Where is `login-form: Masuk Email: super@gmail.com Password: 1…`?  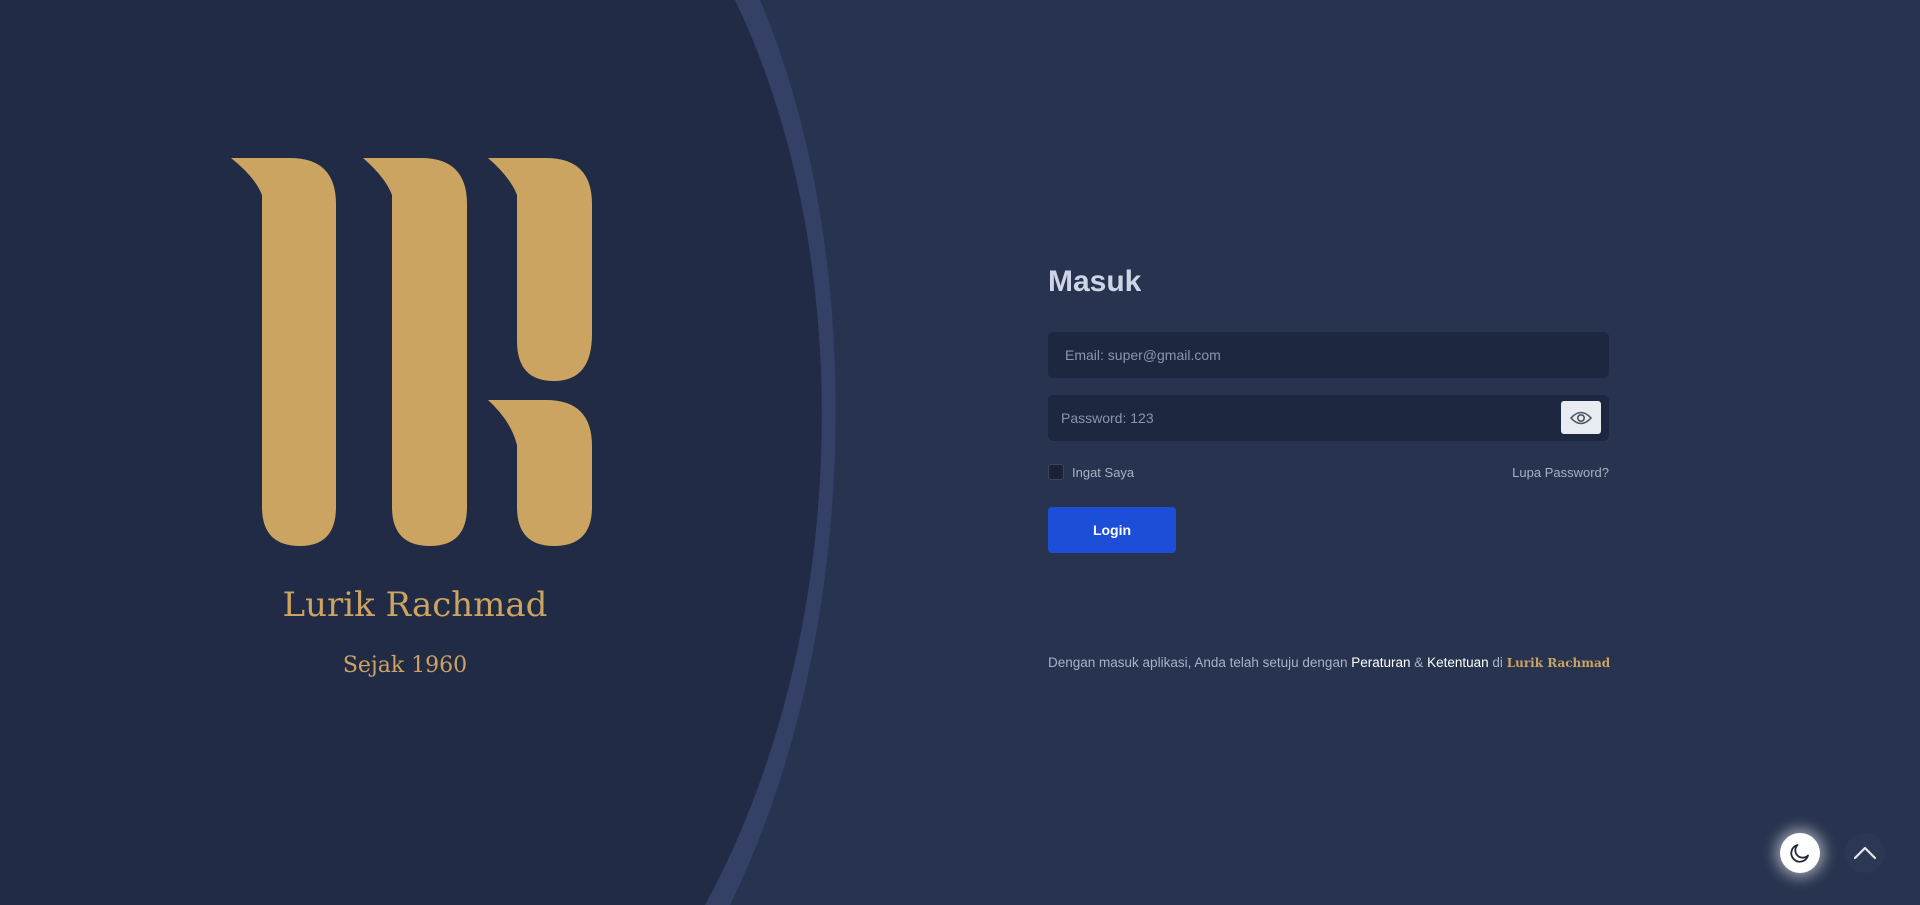 login-form: Masuk Email: super@gmail.com Password: 1… is located at coordinates (1328, 407).